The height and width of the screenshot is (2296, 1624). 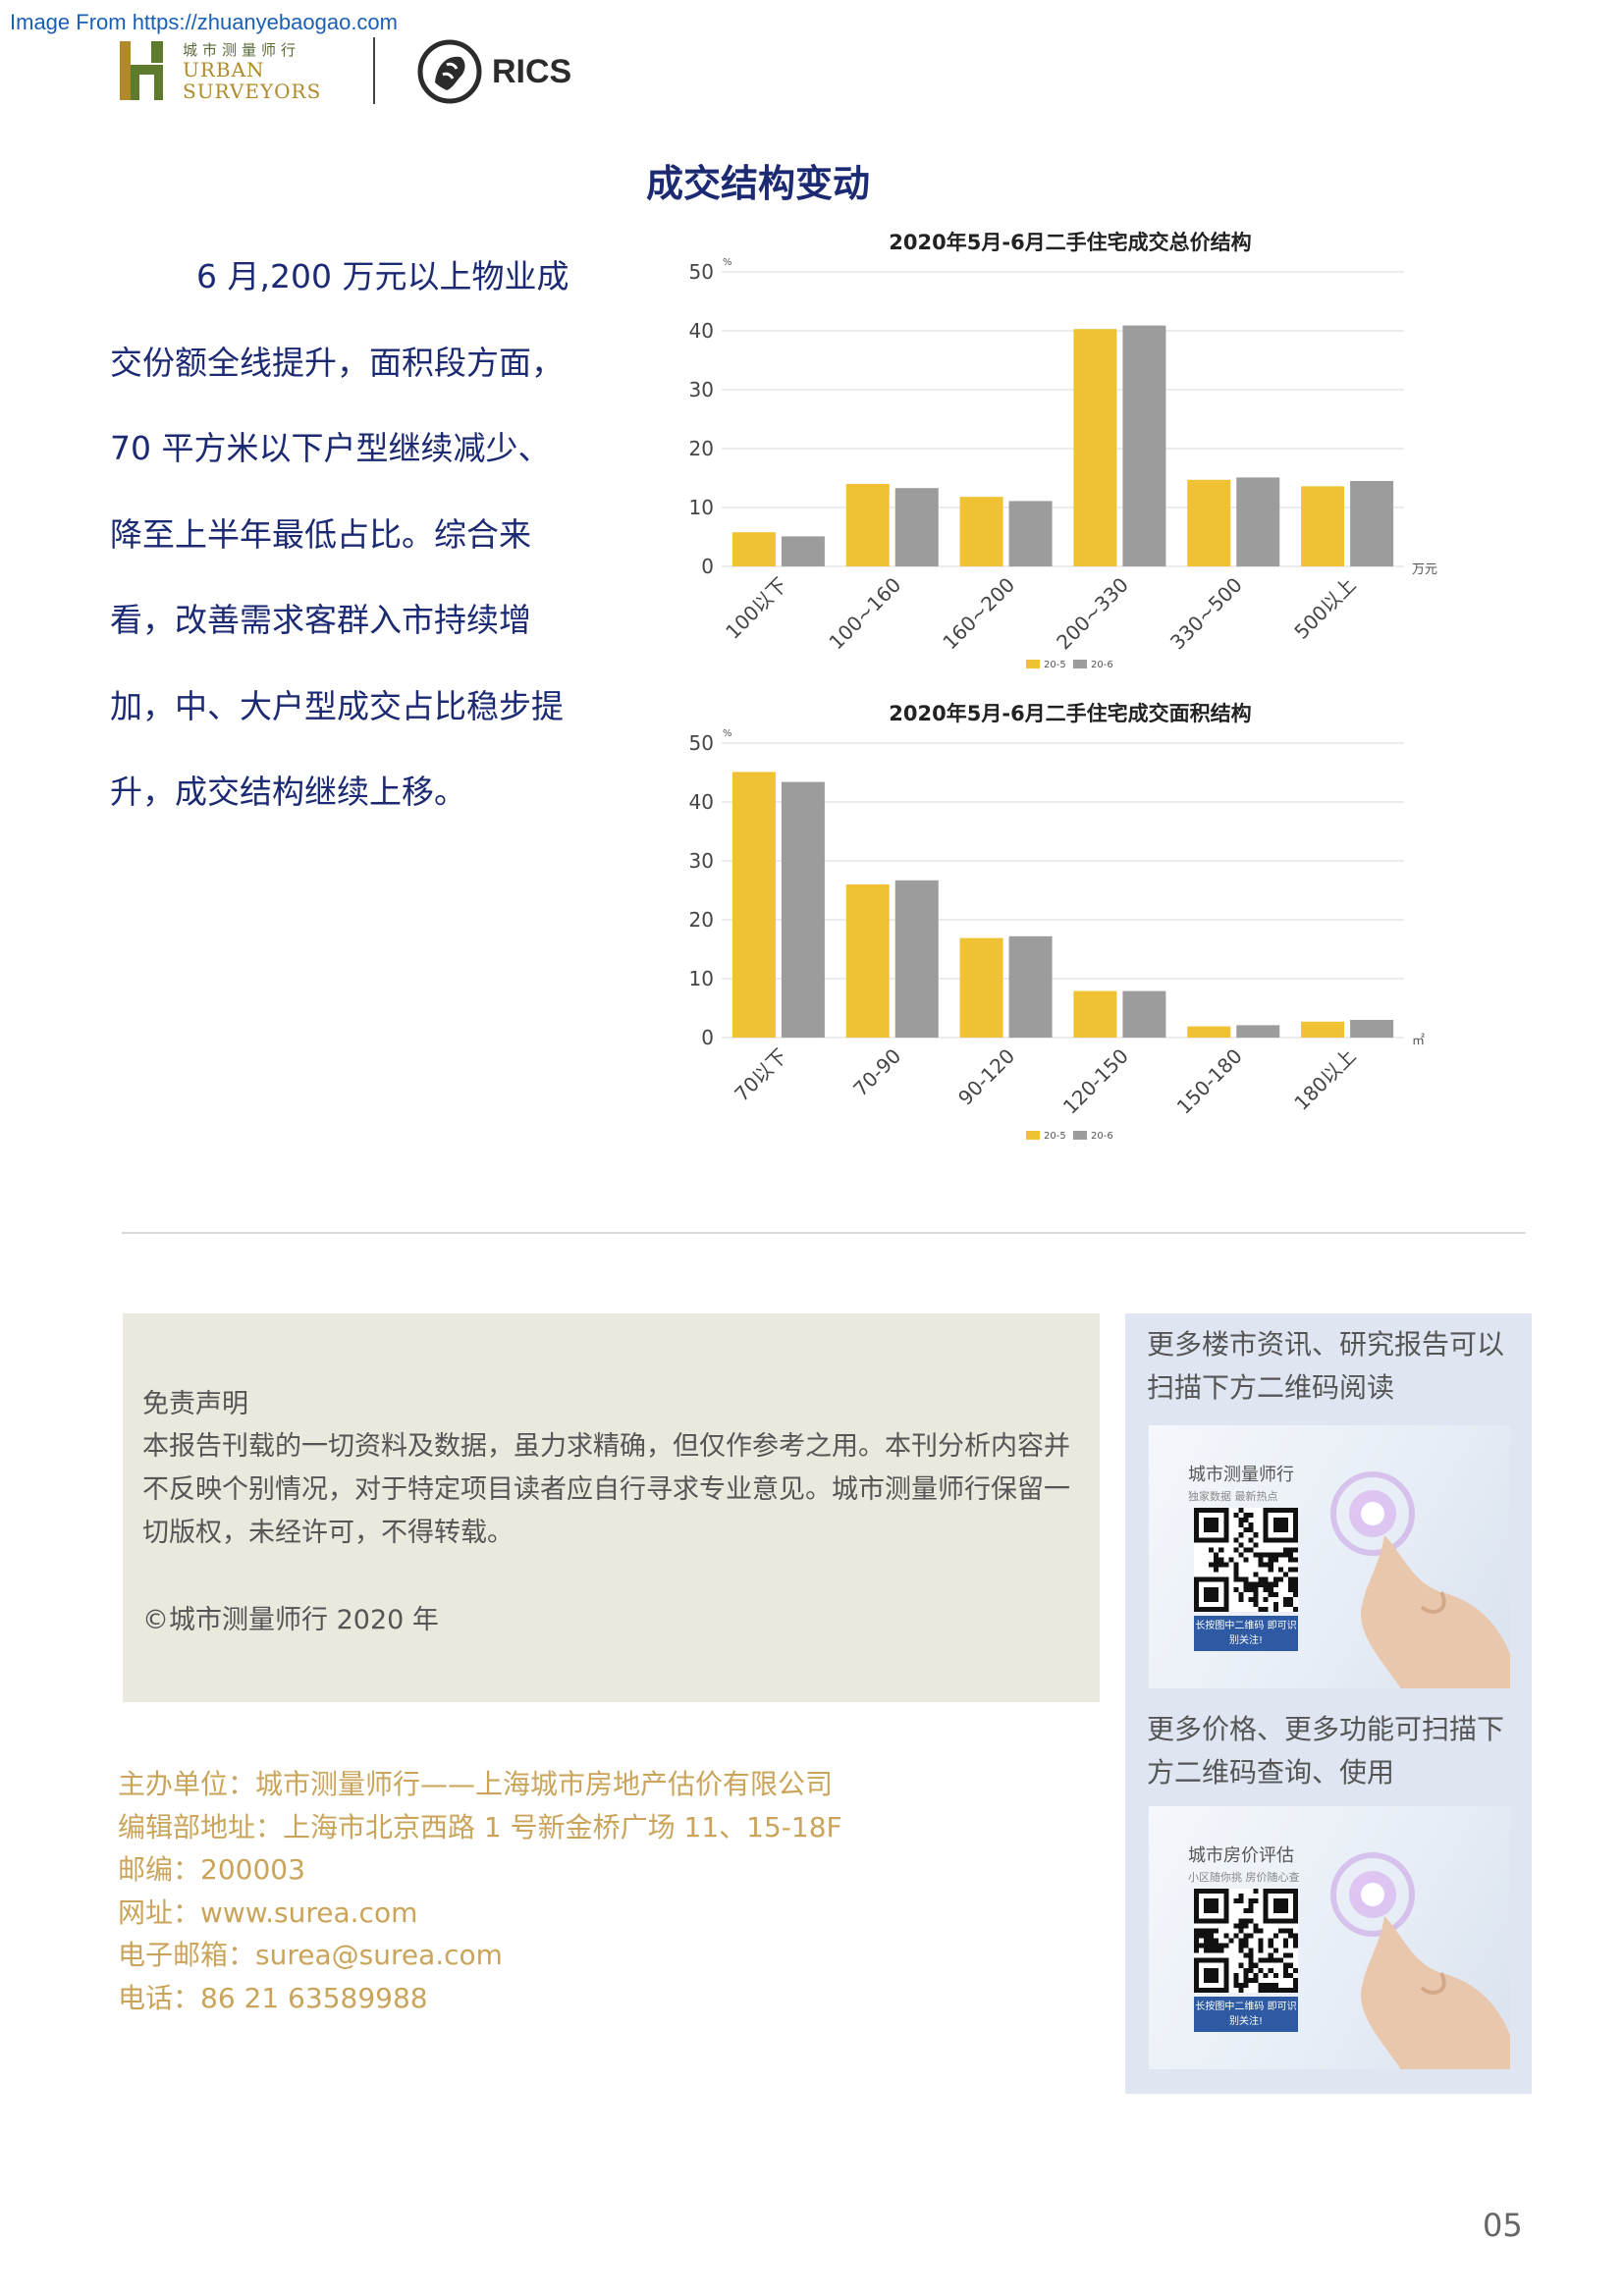 What do you see at coordinates (1324, 608) in the screenshot?
I see `x-tick-label: 500以上` at bounding box center [1324, 608].